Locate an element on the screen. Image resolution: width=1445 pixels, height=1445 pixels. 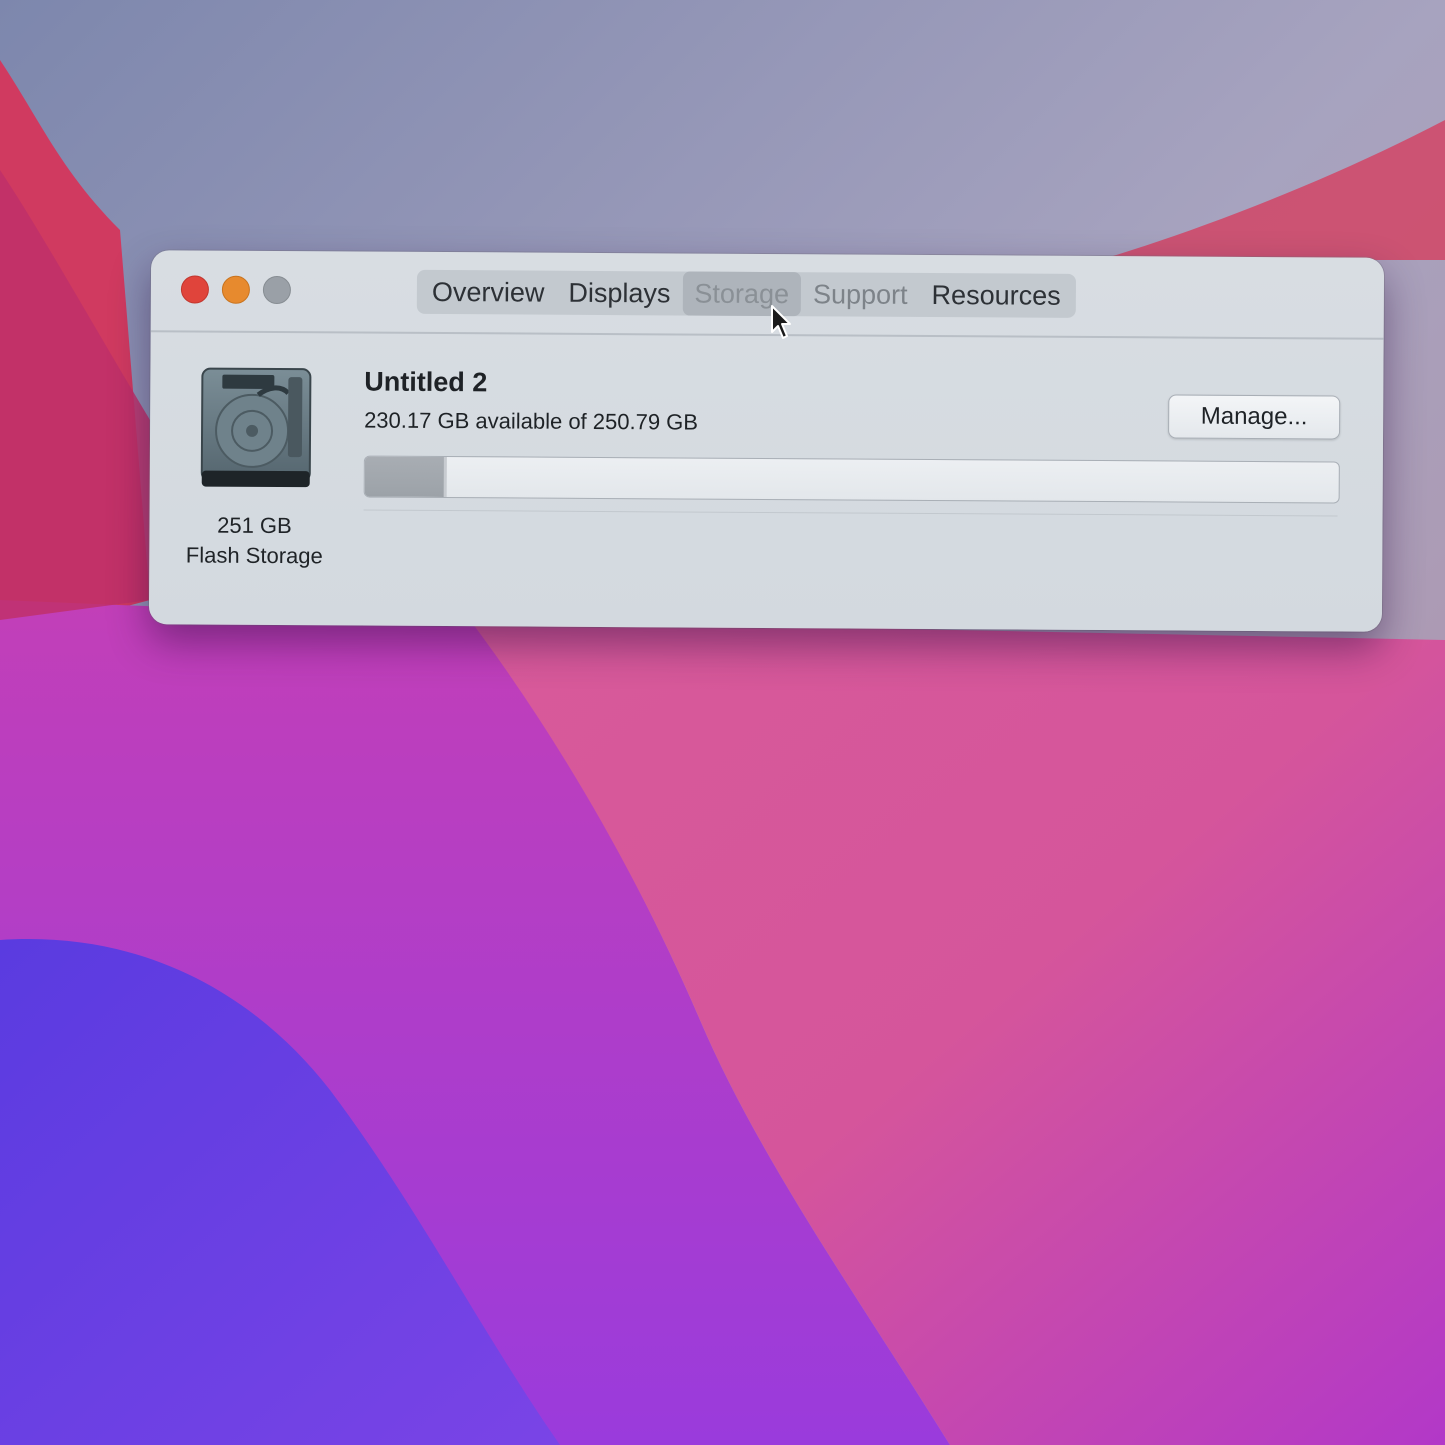
tab-support: Support is located at coordinates (860, 294).